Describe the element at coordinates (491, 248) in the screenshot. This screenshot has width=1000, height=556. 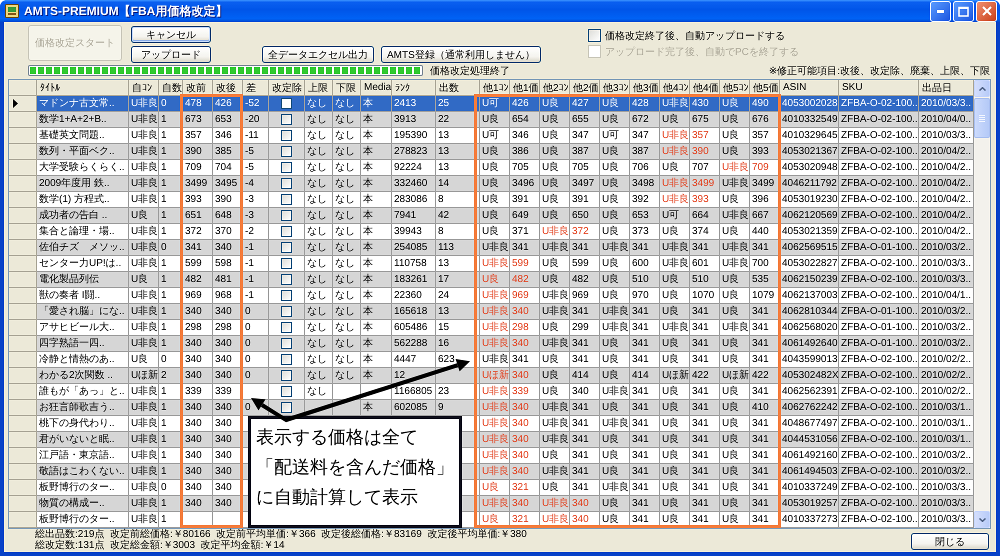
I see `table-row: 佐伯チズ メソッ.. U非良 0 341 340 -1 なし なし 本 254085 113 U非良 341 U非良 341 U非良 341 U非良 341 U非良 341 4062569515 ZFBA-O-01-100.. 2010/03/2..` at that location.